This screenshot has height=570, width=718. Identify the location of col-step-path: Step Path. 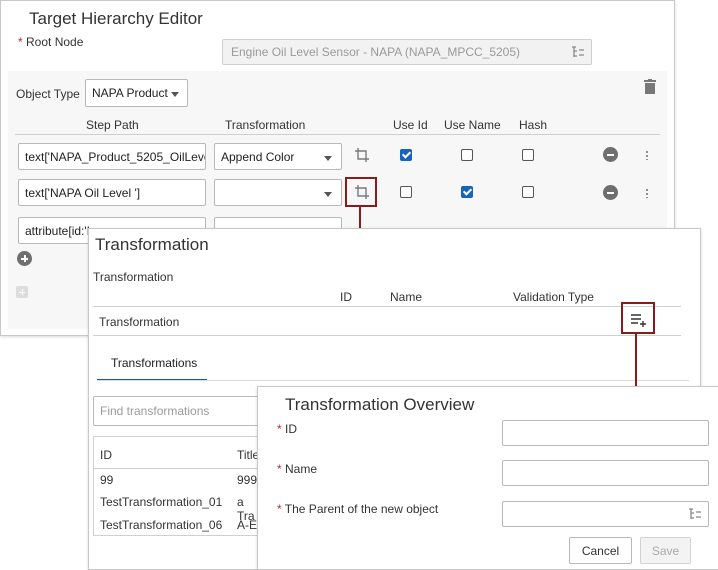
(112, 125).